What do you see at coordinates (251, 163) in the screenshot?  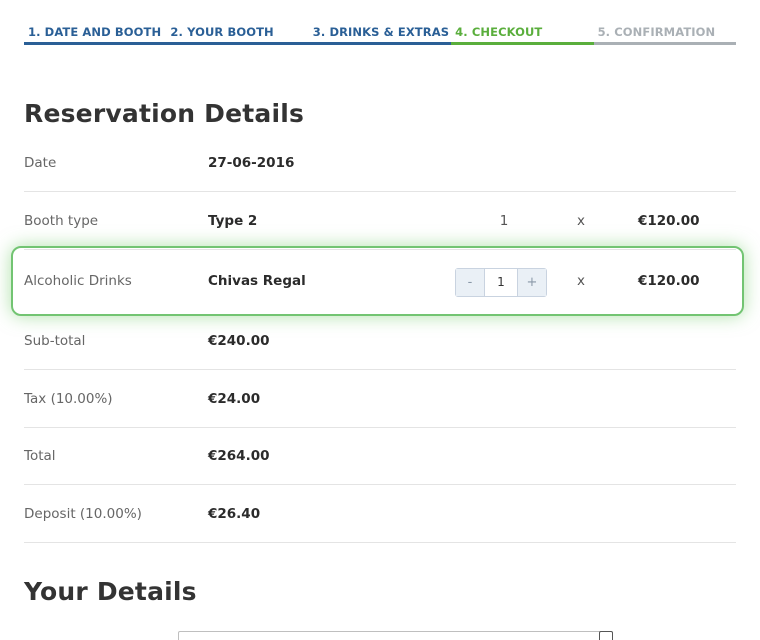 I see `date-value: 27-06-2016` at bounding box center [251, 163].